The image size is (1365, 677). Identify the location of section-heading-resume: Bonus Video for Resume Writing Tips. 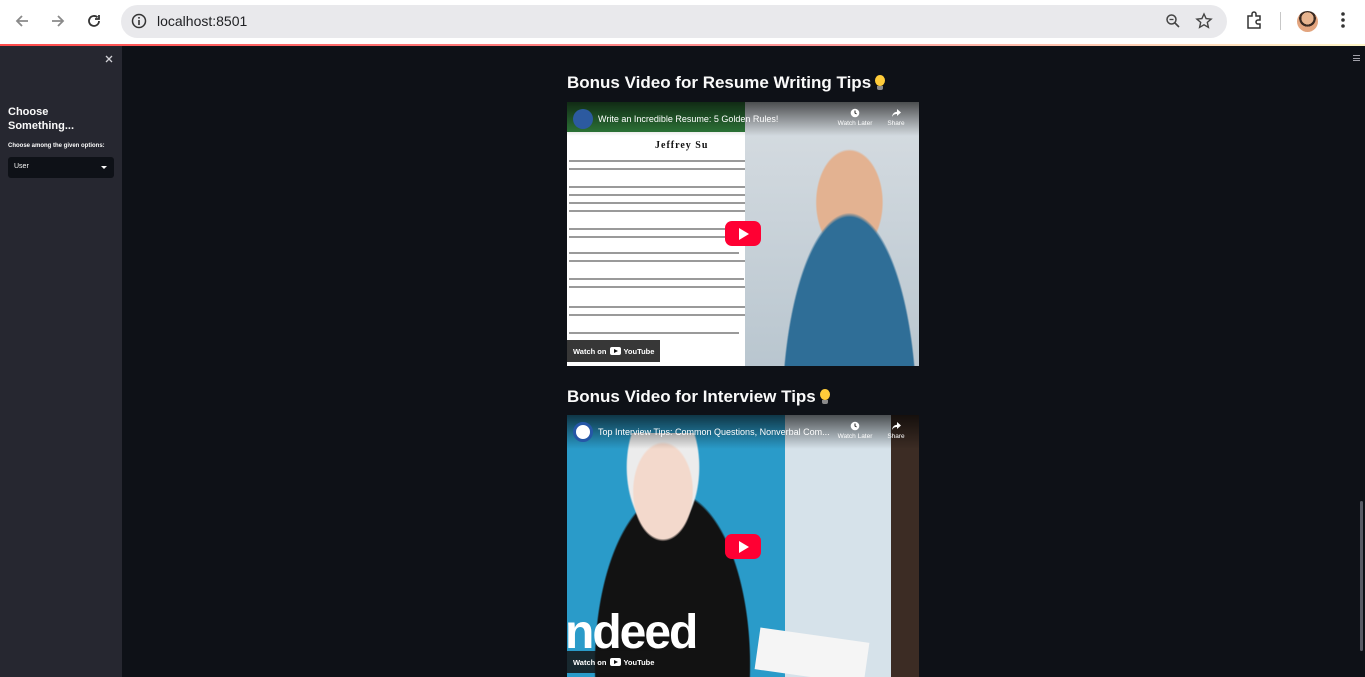
(726, 83).